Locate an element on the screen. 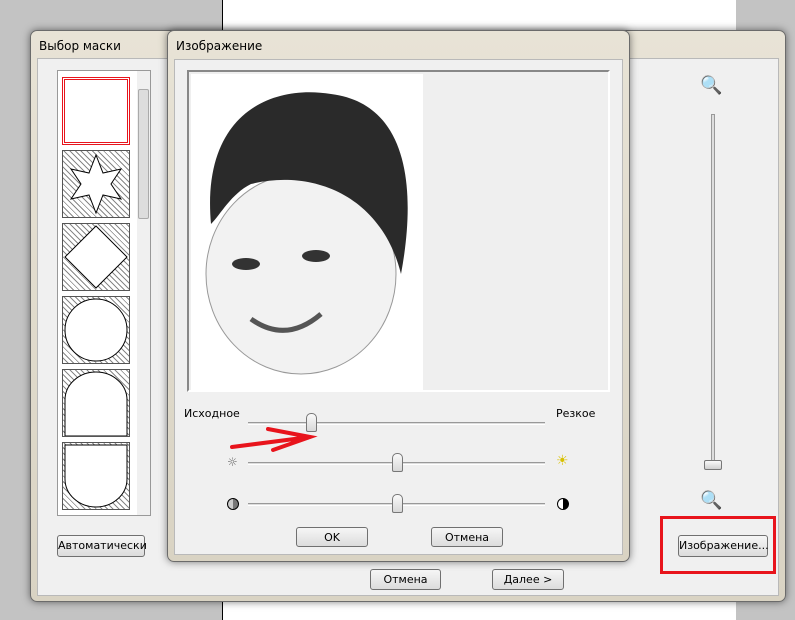  contrast-slider-thumb is located at coordinates (397, 503).